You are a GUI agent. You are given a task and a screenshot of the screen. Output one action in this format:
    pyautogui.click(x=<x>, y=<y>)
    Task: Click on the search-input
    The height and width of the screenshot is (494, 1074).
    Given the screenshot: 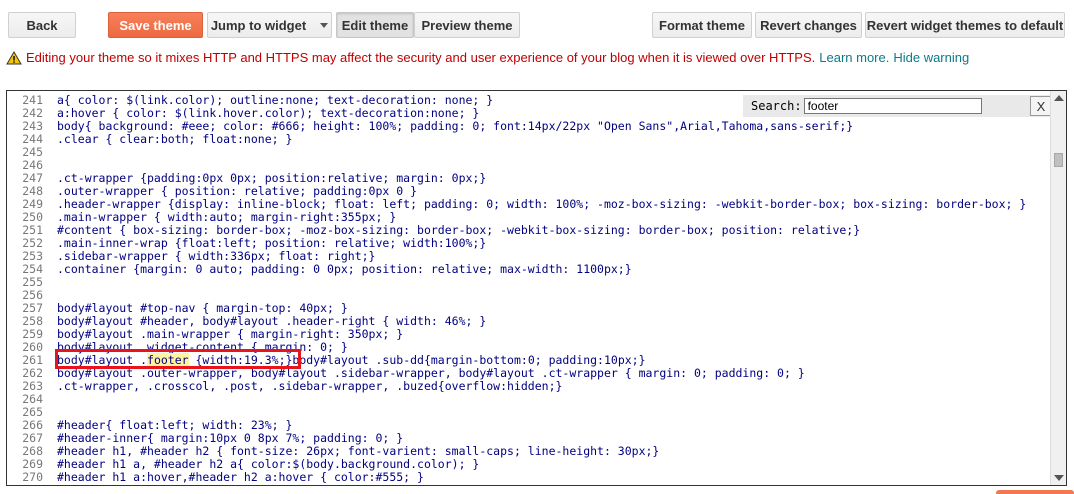 What is the action you would take?
    pyautogui.click(x=892, y=106)
    